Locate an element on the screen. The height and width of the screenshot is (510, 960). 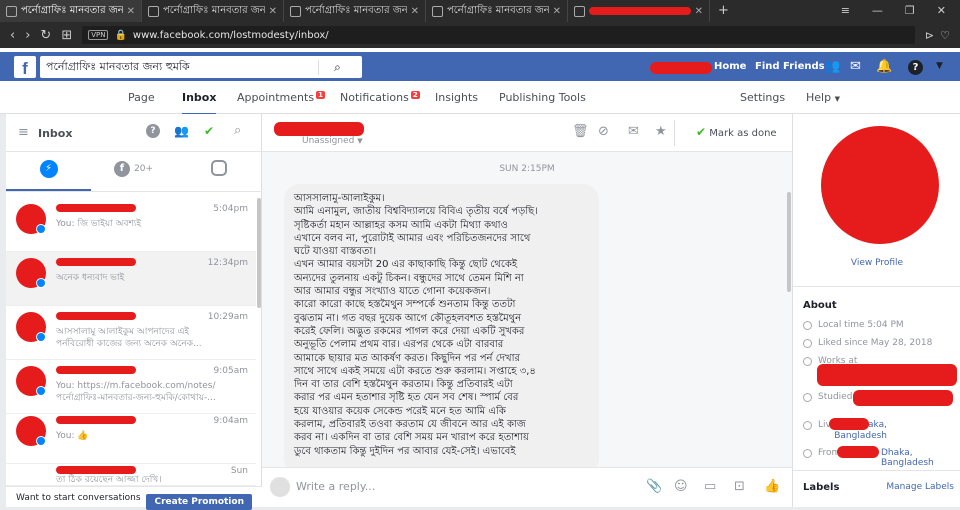
home-icon is located at coordinates (807, 425).